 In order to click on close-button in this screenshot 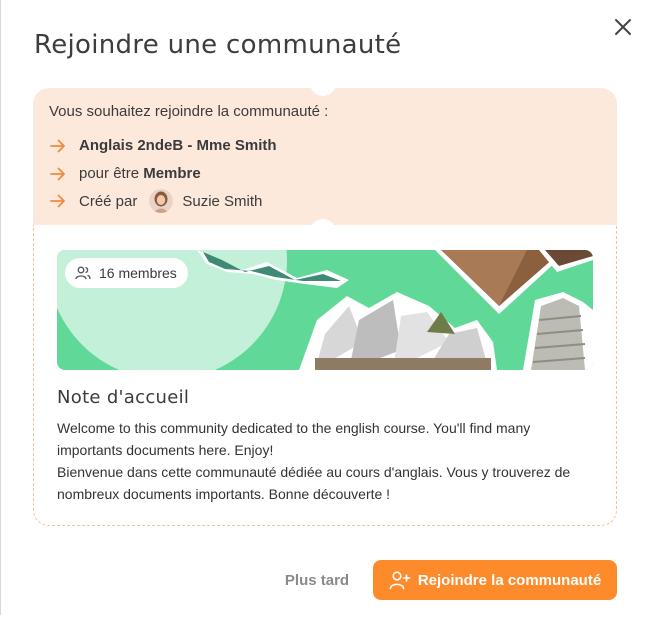, I will do `click(623, 27)`.